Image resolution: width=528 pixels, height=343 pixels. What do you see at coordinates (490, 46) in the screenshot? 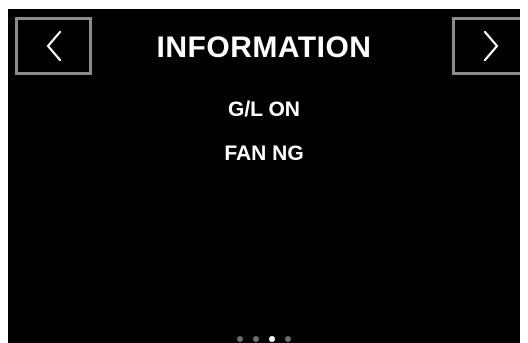
I see `chevron-right-icon` at bounding box center [490, 46].